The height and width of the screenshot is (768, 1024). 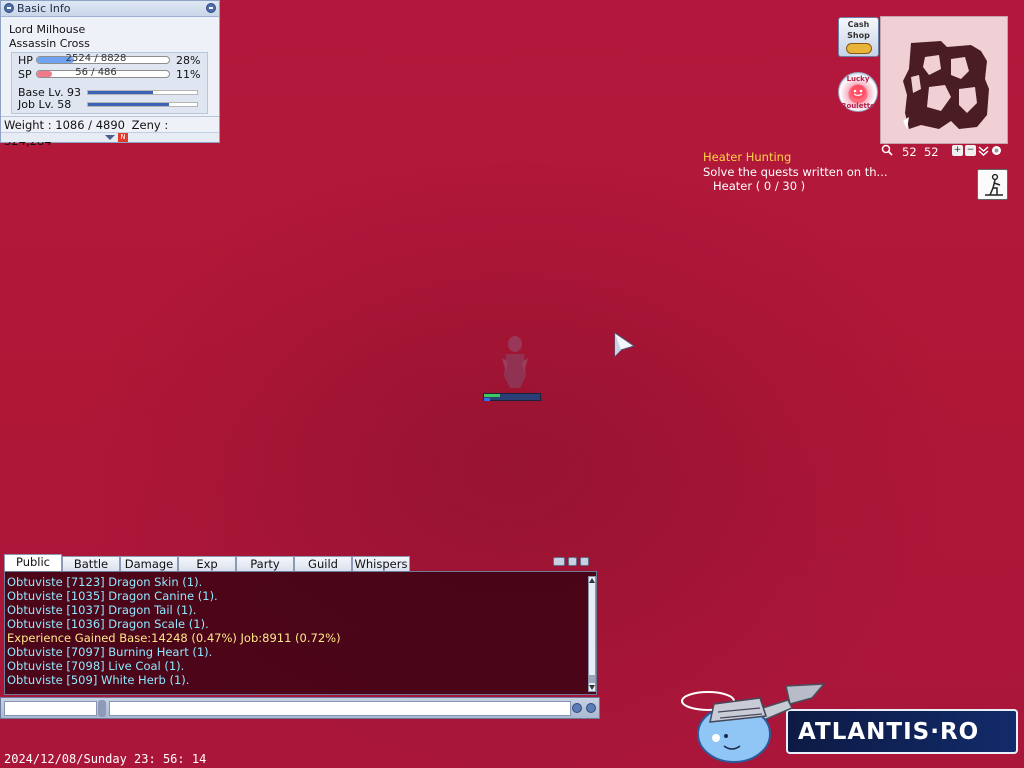 I want to click on quest-progress: Heater ( 0 / 30 ), so click(x=759, y=186).